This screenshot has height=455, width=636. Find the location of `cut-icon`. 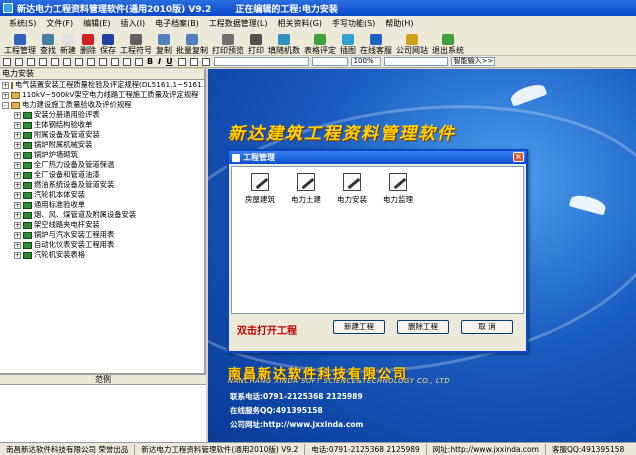

cut-icon is located at coordinates (115, 61).